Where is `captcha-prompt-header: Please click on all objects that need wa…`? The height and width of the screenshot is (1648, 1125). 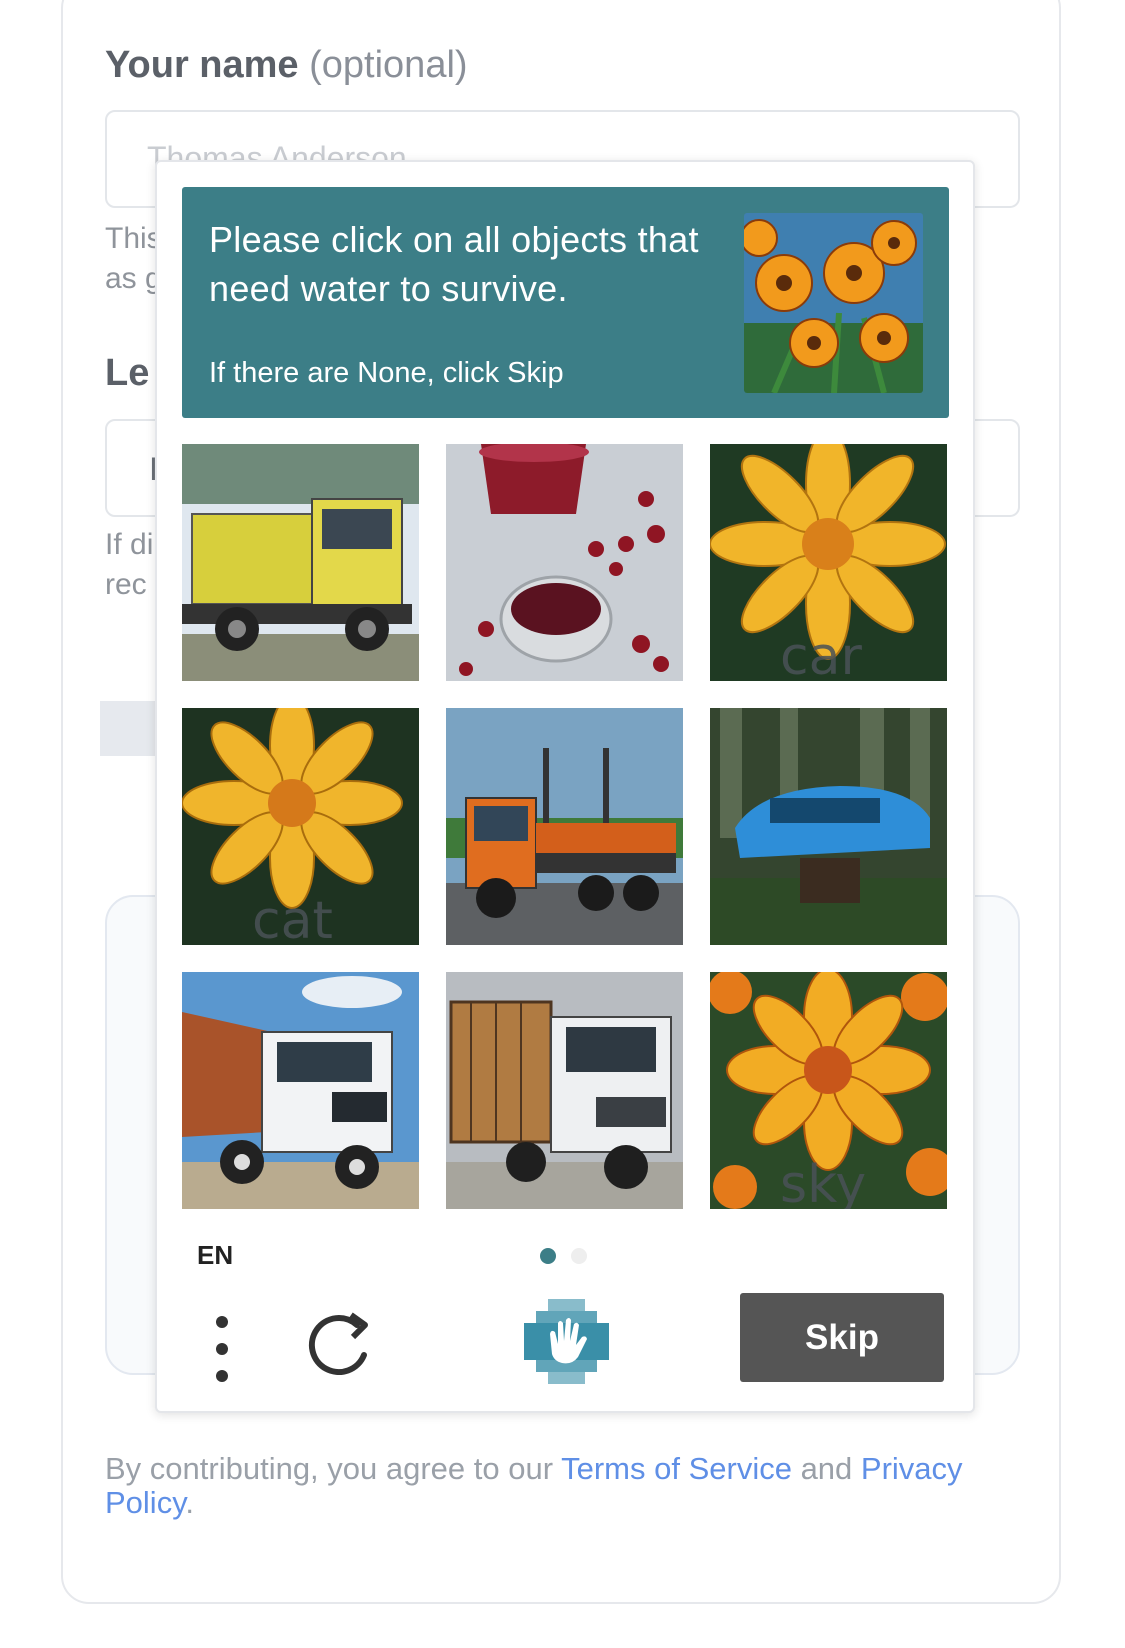
captcha-prompt-header: Please click on all objects that need wa… is located at coordinates (565, 302).